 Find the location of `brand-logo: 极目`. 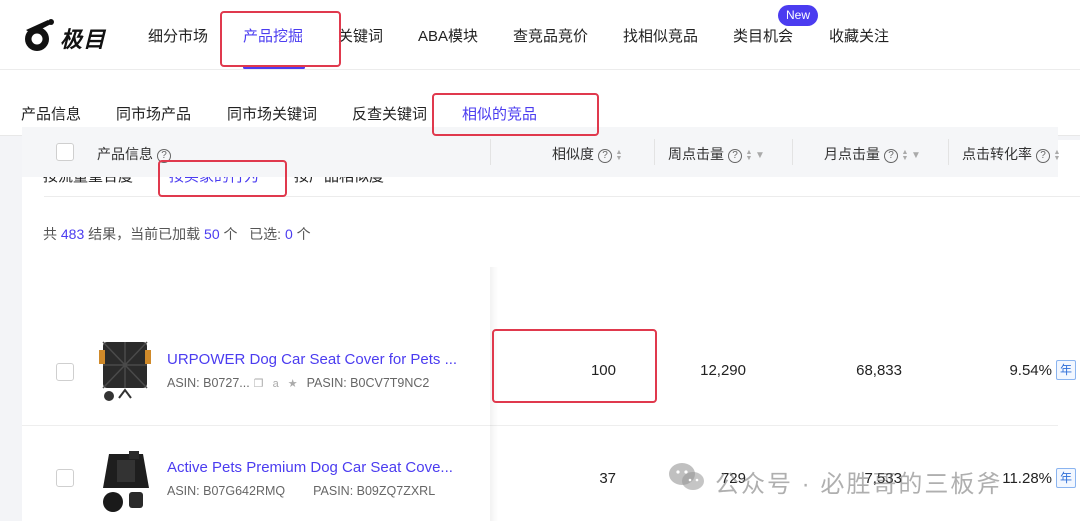

brand-logo: 极目 is located at coordinates (66, 35).